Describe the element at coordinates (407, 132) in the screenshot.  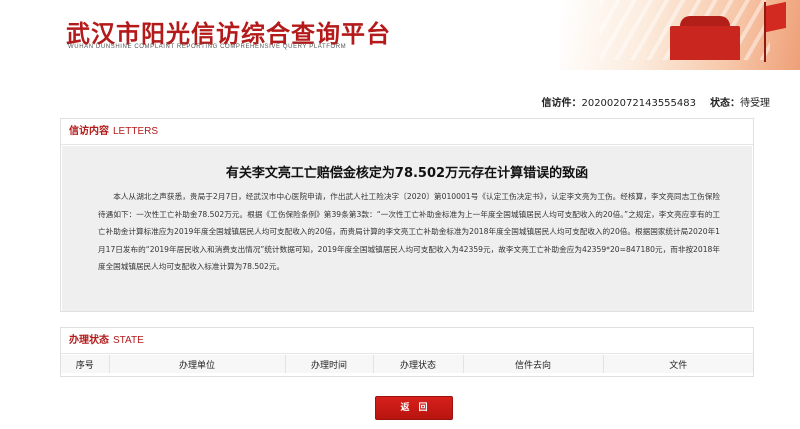
I see `letters-panel-header: 信访内容 LETTERS` at that location.